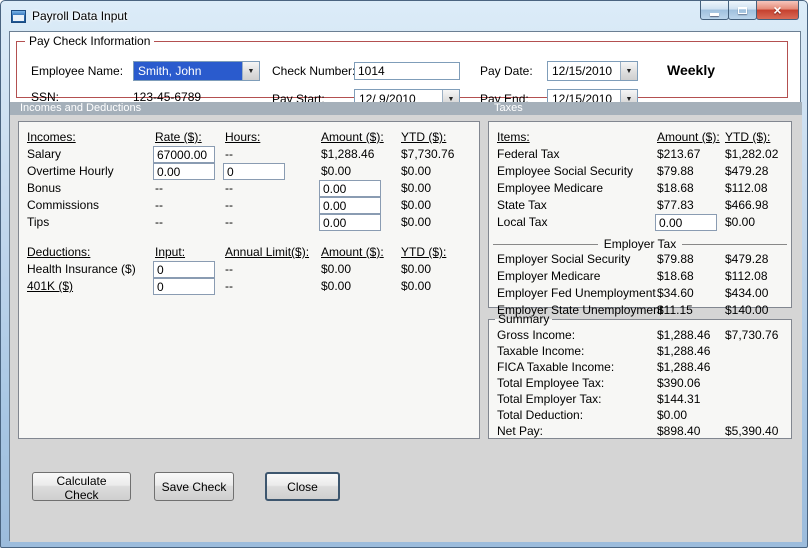  I want to click on employee-name-select: Smith, John ▼, so click(196, 71).